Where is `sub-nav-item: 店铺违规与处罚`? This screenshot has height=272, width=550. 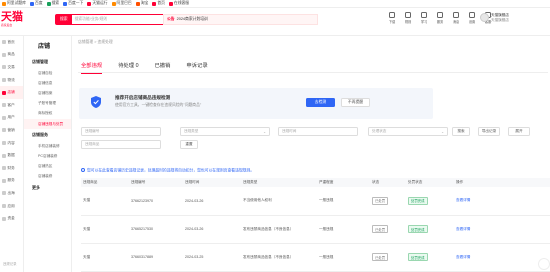
sub-nav-item: 店铺违规与处罚 is located at coordinates (47, 124).